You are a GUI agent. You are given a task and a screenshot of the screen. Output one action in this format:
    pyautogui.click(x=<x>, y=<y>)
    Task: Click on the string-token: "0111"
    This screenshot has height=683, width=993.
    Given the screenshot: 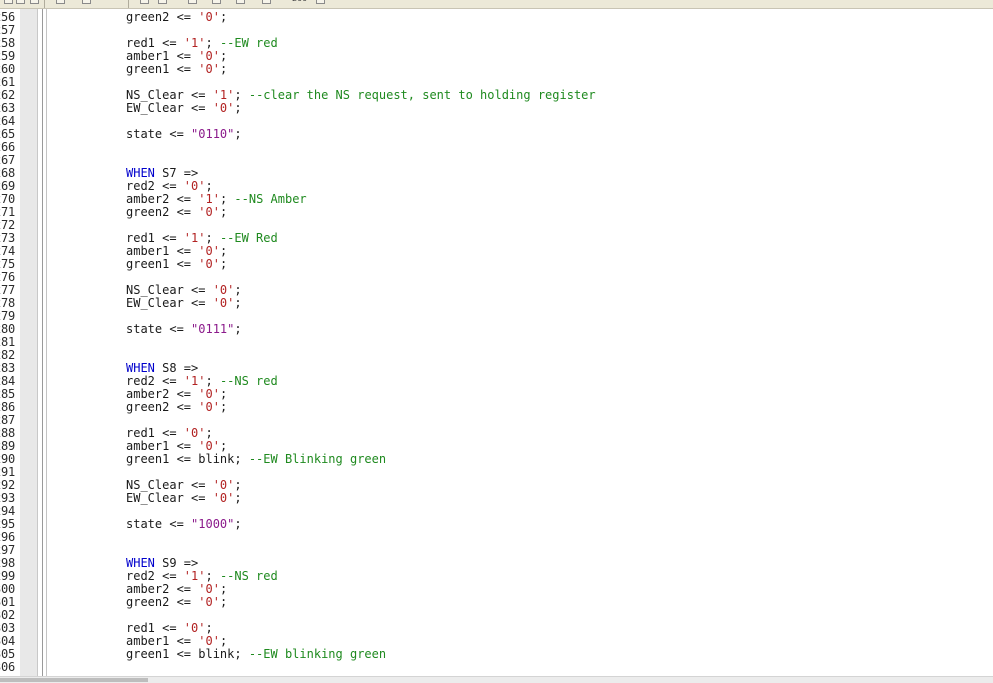 What is the action you would take?
    pyautogui.click(x=213, y=329)
    